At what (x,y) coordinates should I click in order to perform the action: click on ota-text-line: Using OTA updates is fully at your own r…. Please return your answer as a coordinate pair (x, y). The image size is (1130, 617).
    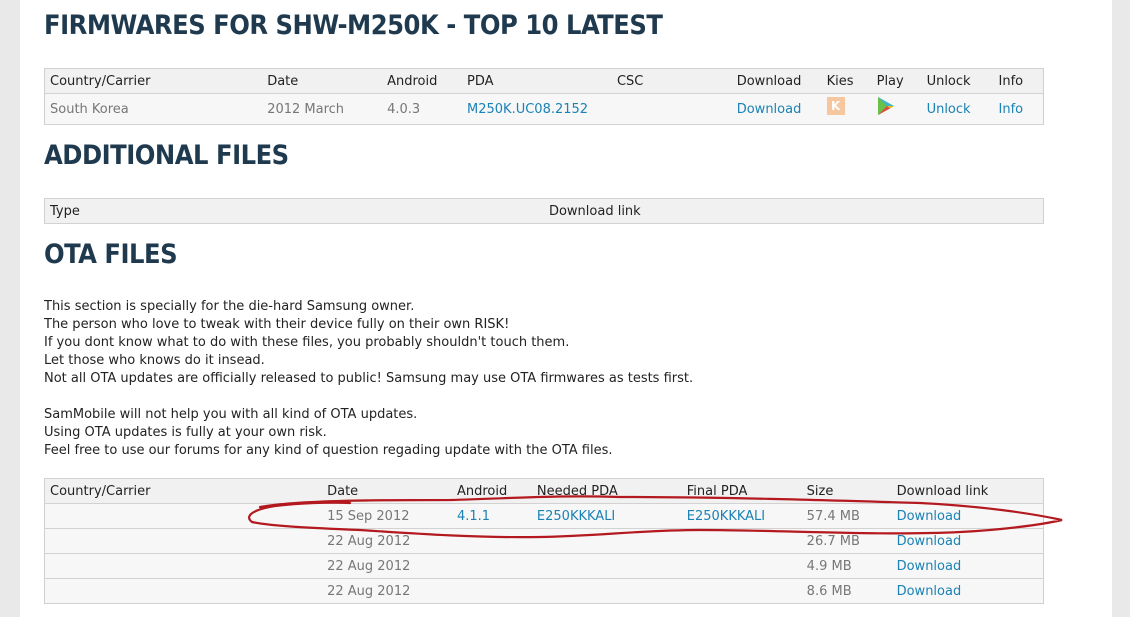
    Looking at the image, I should click on (185, 432).